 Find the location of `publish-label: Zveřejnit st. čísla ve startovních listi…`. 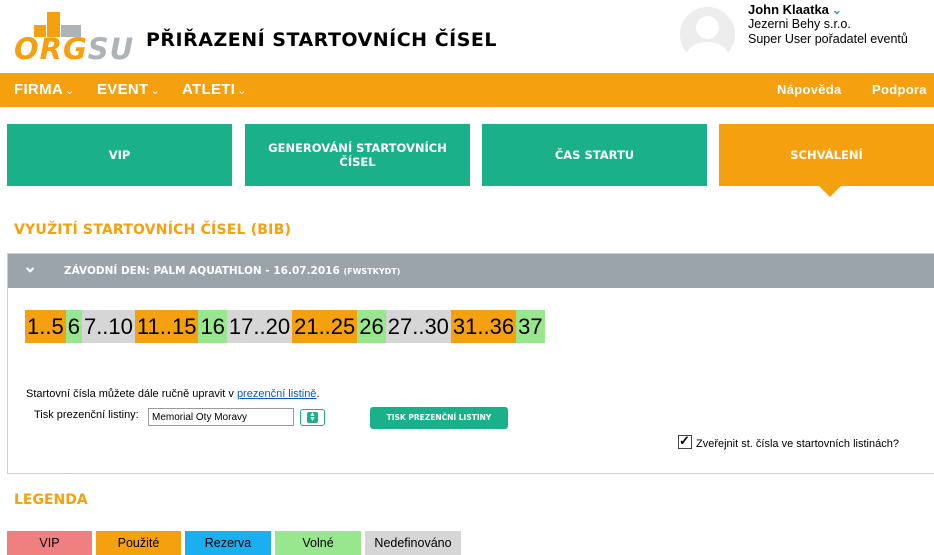

publish-label: Zveřejnit st. čísla ve startovních listi… is located at coordinates (797, 444).